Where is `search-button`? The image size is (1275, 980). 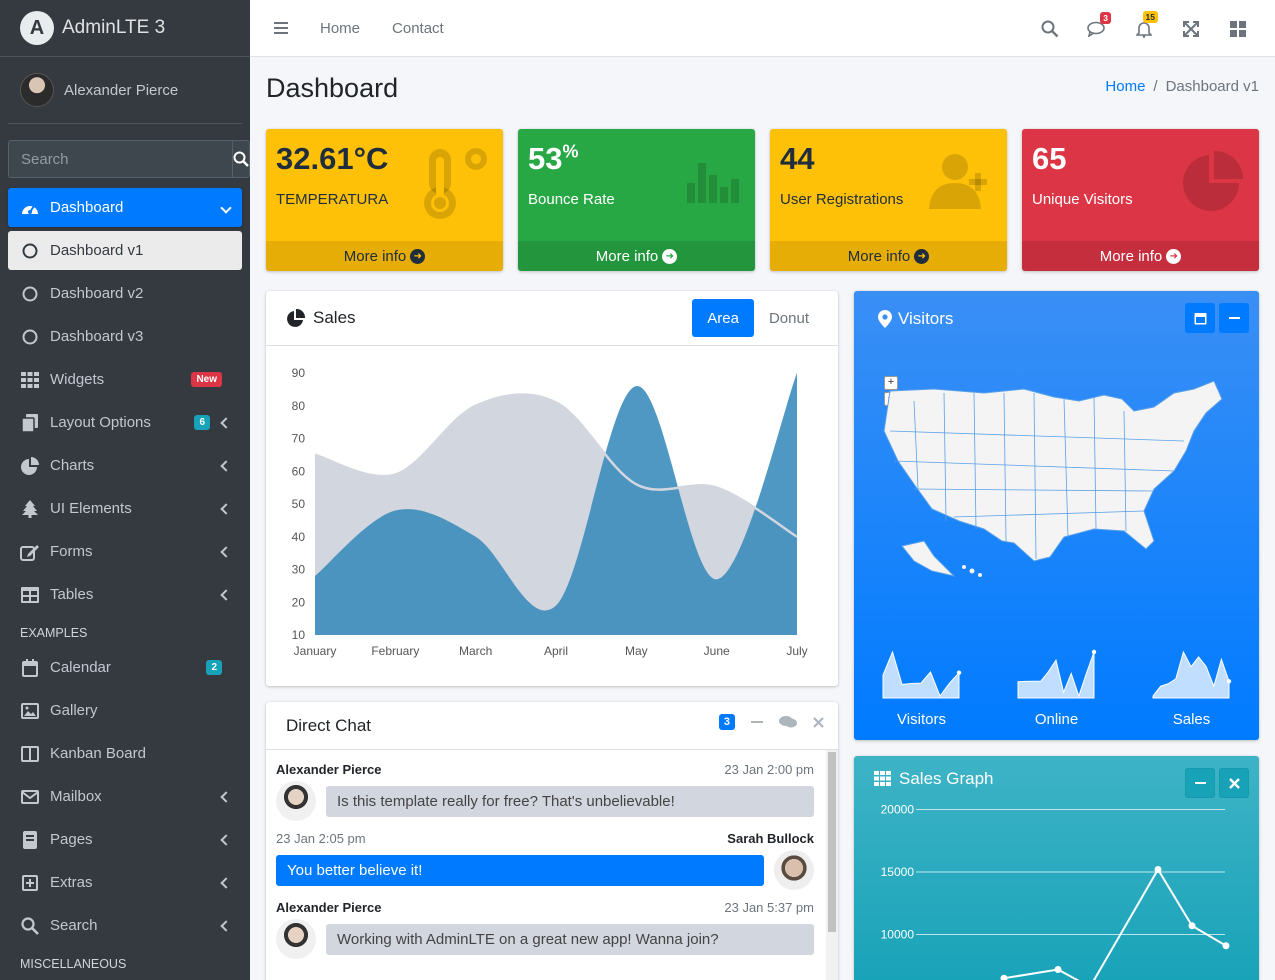 search-button is located at coordinates (1049, 29).